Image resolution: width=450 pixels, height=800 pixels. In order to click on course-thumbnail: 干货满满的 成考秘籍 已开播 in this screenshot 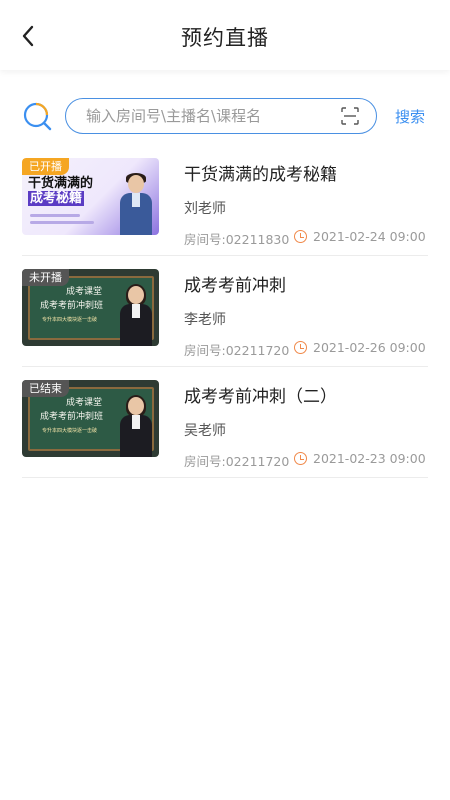, I will do `click(90, 196)`.